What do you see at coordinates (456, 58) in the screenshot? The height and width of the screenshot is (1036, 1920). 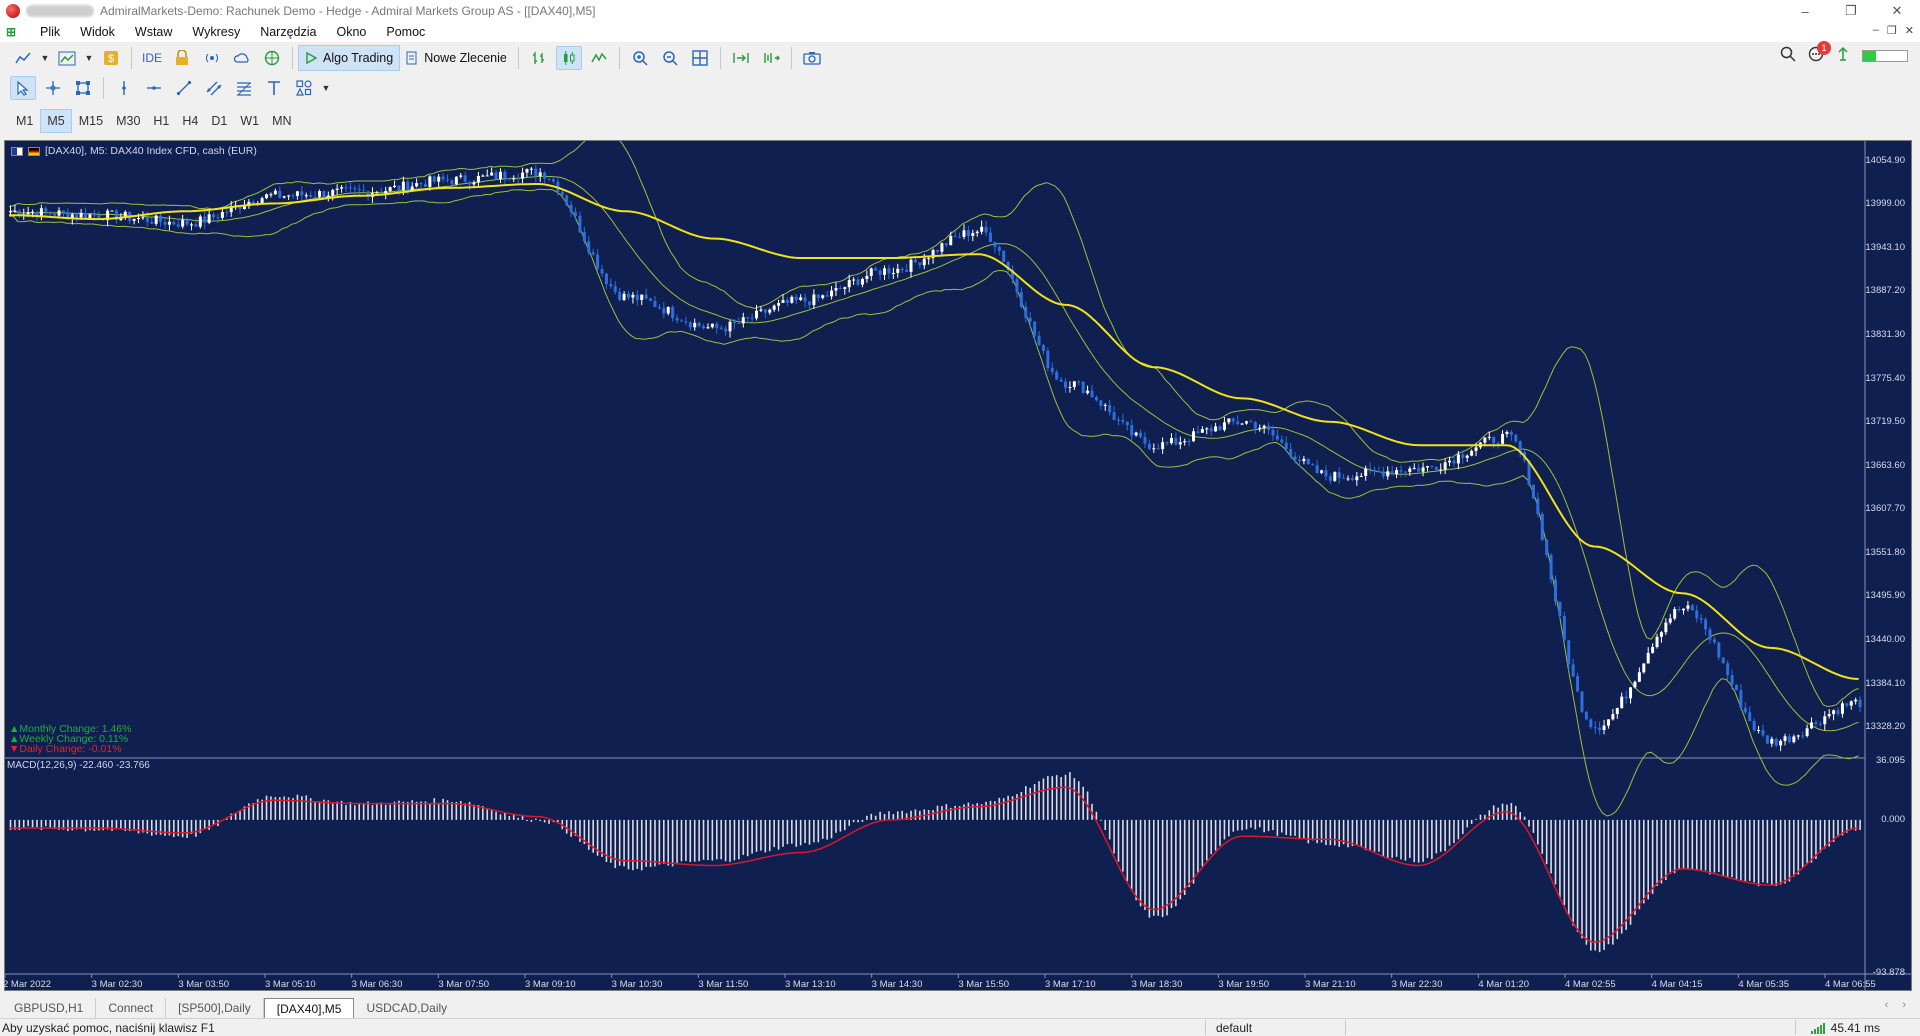 I see `new-order-button: Nowe Zlecenie` at bounding box center [456, 58].